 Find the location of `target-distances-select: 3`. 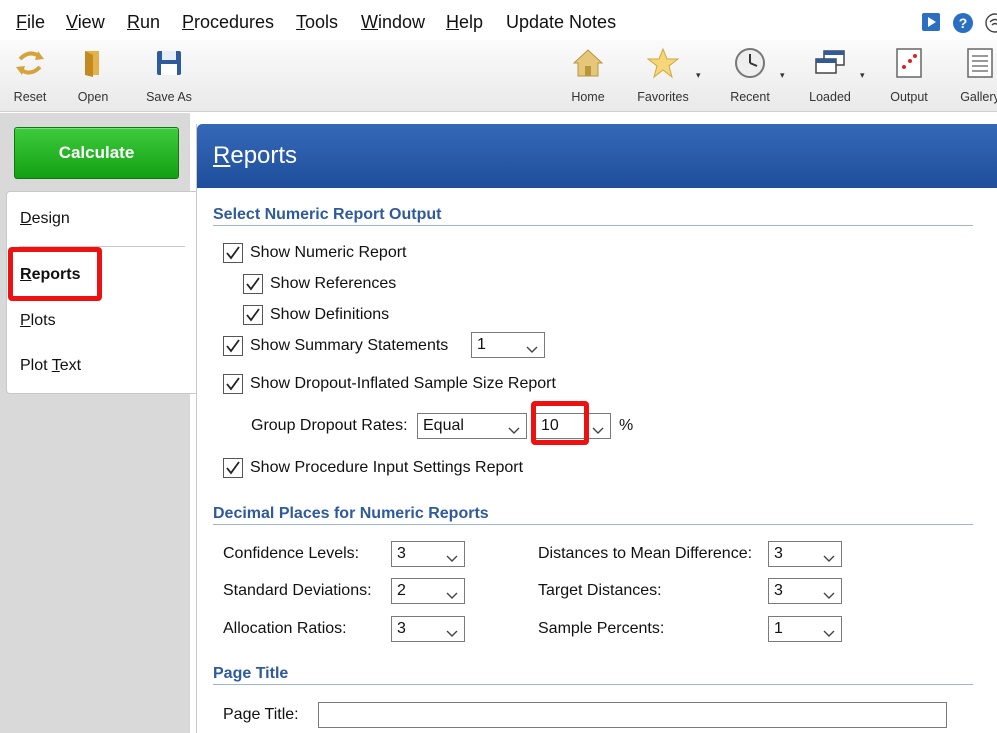

target-distances-select: 3 is located at coordinates (805, 591).